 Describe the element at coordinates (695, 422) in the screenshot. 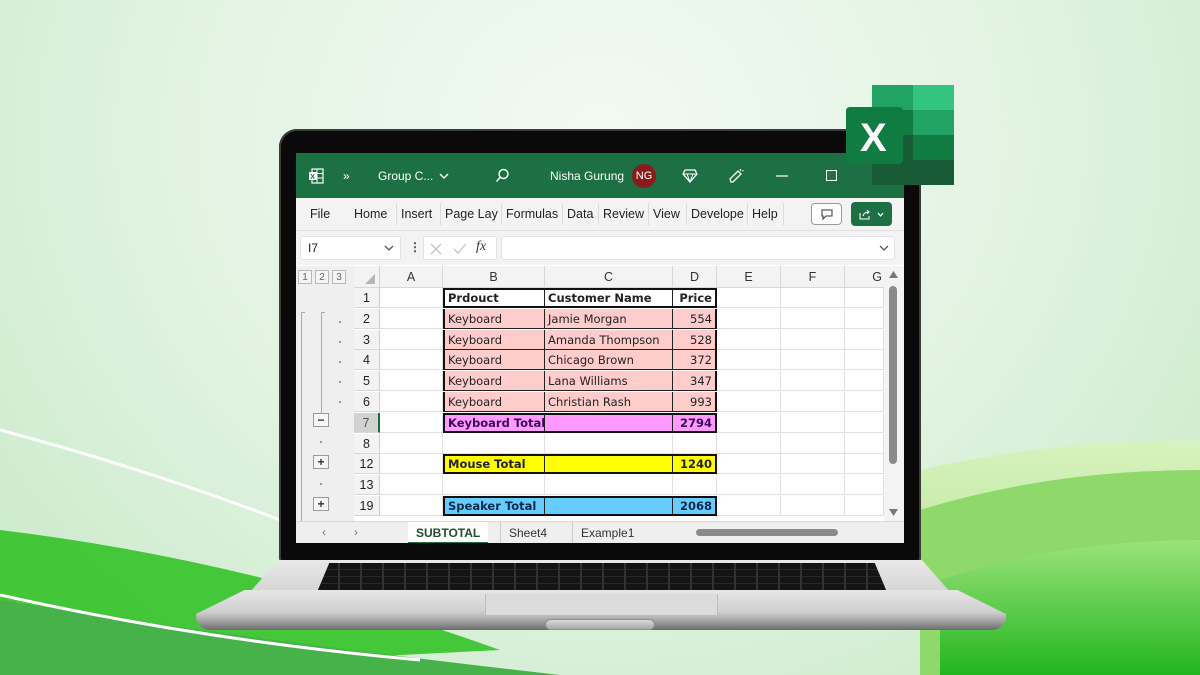

I see `cell-d7: 2794` at that location.